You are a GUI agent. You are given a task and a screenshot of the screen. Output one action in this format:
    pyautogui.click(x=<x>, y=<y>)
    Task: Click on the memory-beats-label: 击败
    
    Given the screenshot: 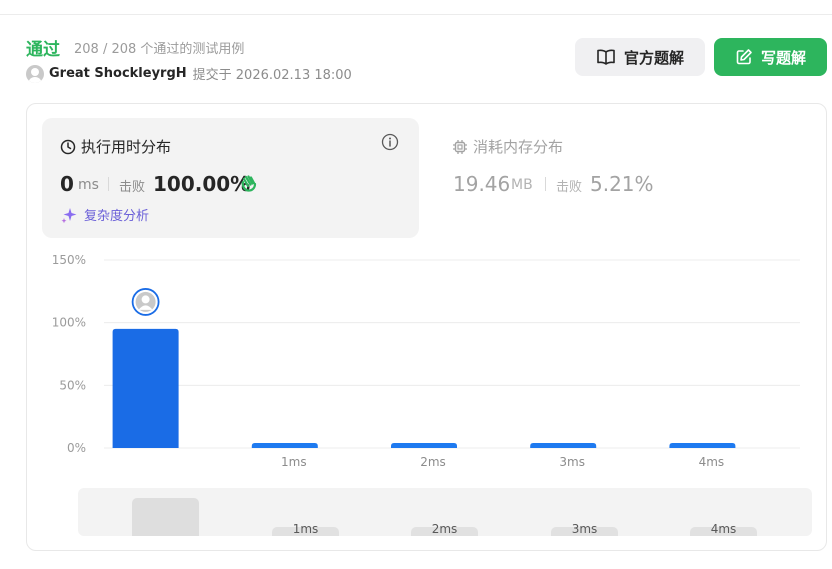 What is the action you would take?
    pyautogui.click(x=569, y=187)
    